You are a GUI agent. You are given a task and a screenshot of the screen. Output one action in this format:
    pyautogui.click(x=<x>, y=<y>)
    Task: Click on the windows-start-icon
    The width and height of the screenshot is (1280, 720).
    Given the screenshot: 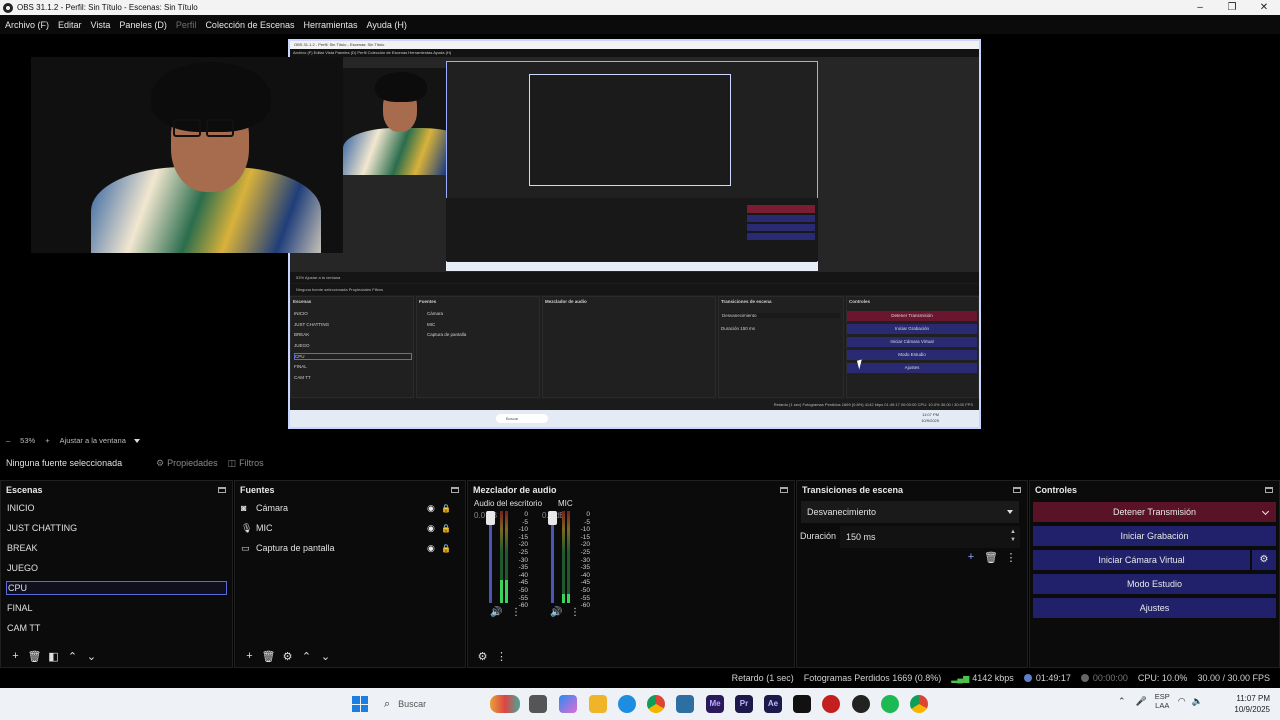 What is the action you would take?
    pyautogui.click(x=360, y=704)
    